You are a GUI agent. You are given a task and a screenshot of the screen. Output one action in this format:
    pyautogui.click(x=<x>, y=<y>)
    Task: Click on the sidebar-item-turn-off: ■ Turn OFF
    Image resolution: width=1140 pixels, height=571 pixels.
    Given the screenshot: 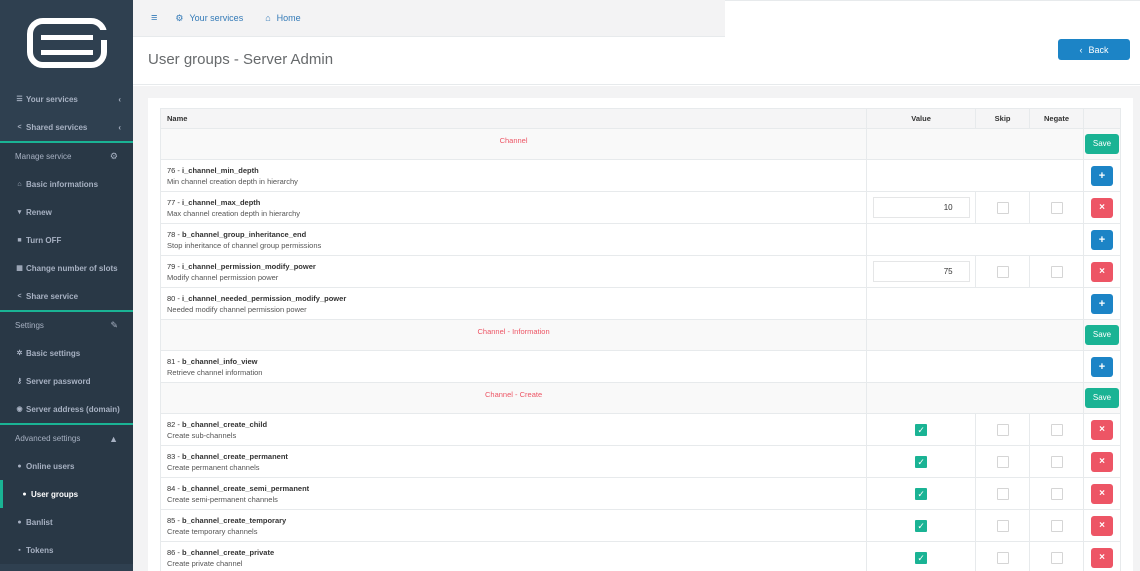 What is the action you would take?
    pyautogui.click(x=66, y=240)
    